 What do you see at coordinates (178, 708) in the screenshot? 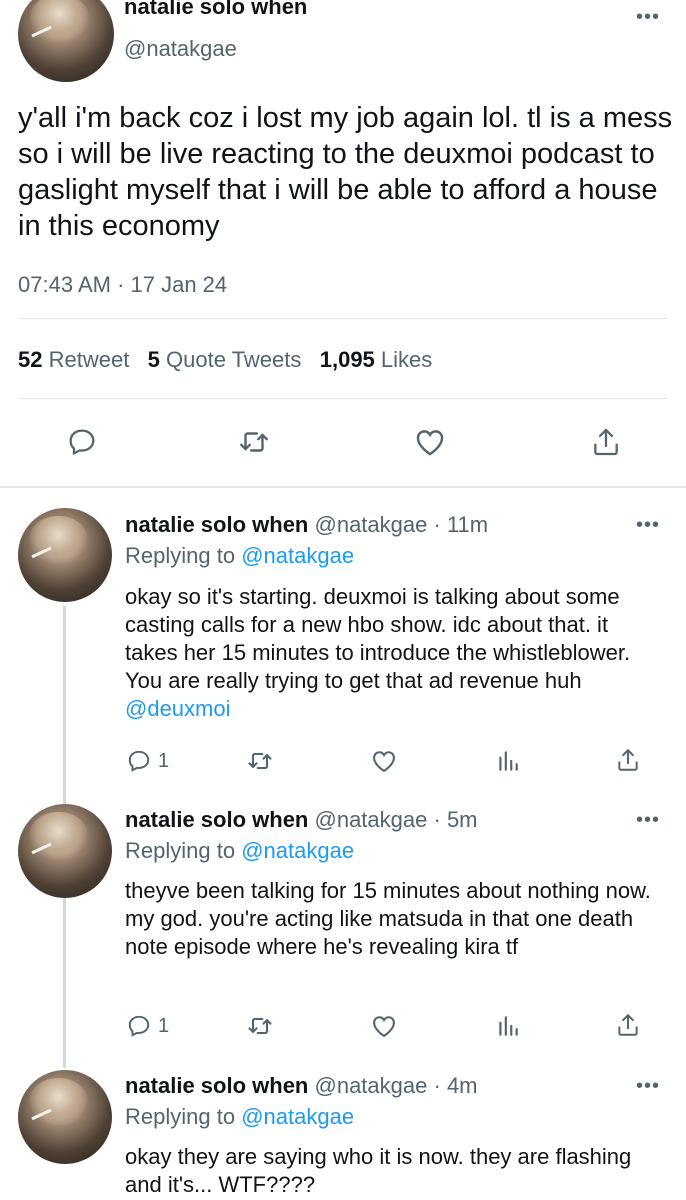
I see `mention-link: @deuxmoi` at bounding box center [178, 708].